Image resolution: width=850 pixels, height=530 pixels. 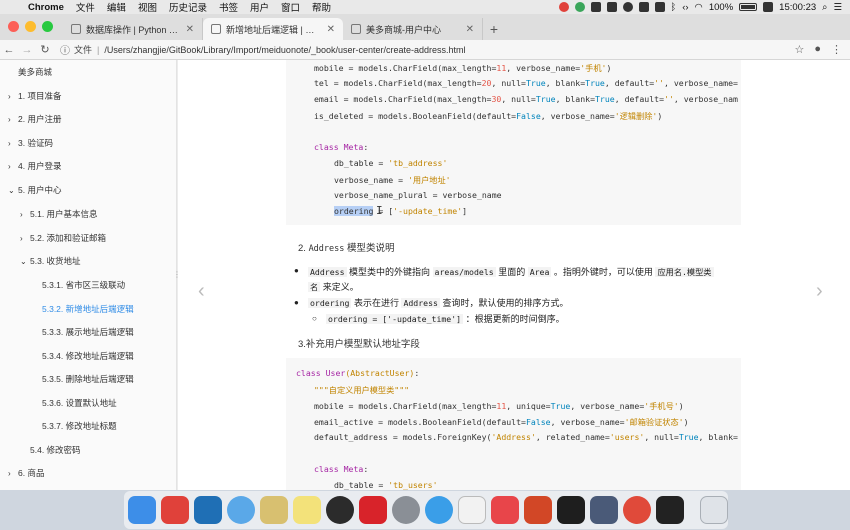 I want to click on page-icon, so click(x=216, y=29).